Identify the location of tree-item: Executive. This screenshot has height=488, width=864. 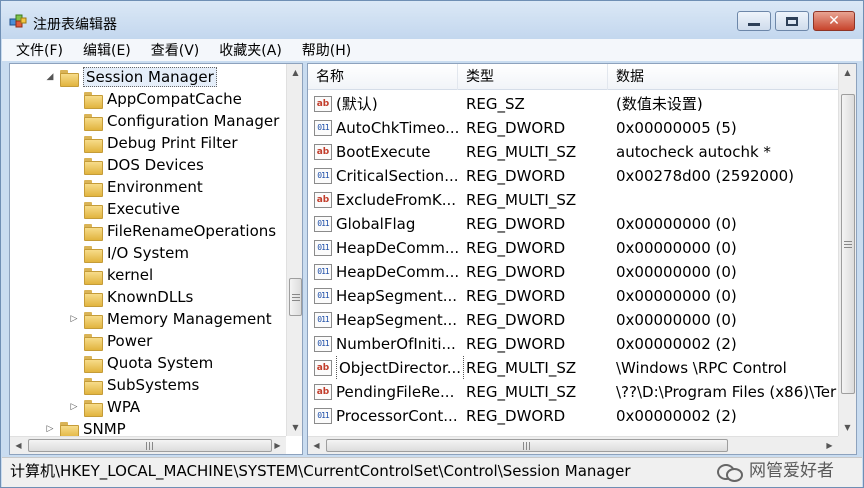
(124, 209).